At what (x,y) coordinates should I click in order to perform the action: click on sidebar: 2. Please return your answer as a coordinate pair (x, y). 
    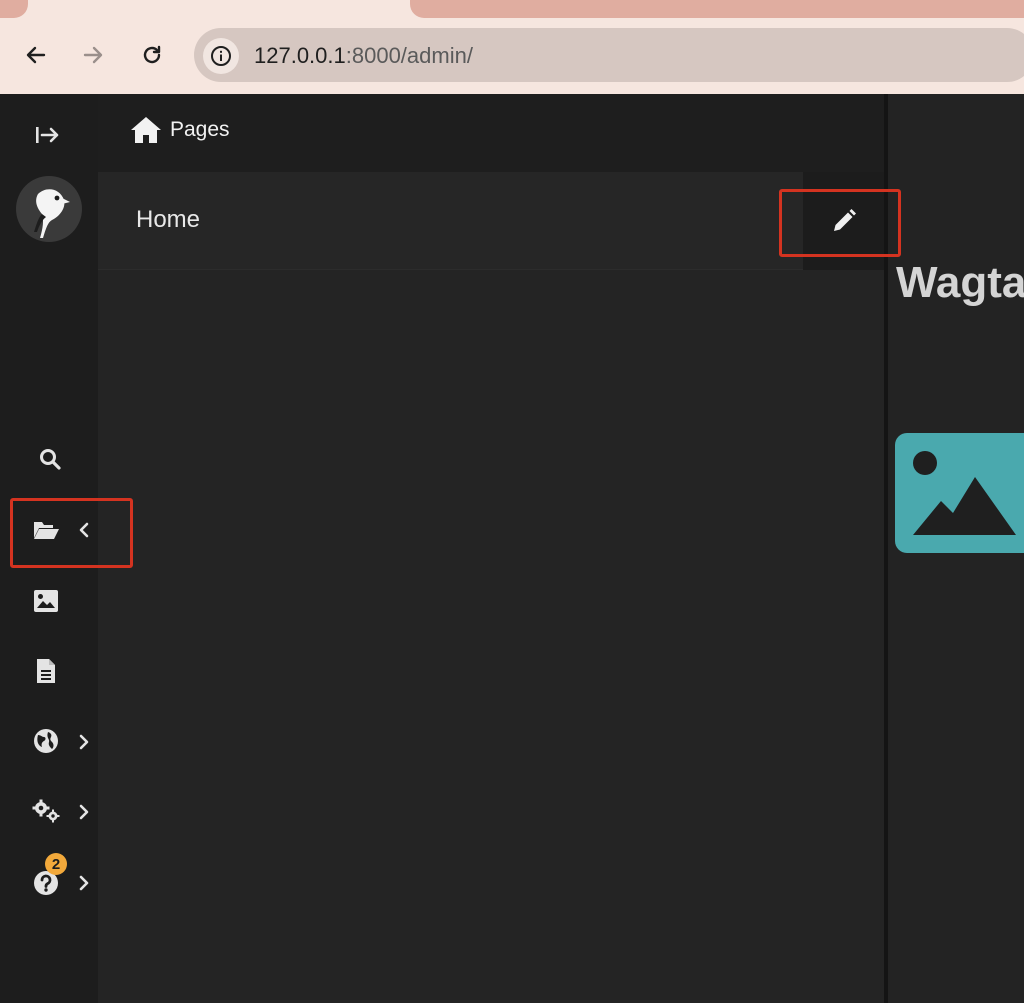
    Looking at the image, I should click on (49, 548).